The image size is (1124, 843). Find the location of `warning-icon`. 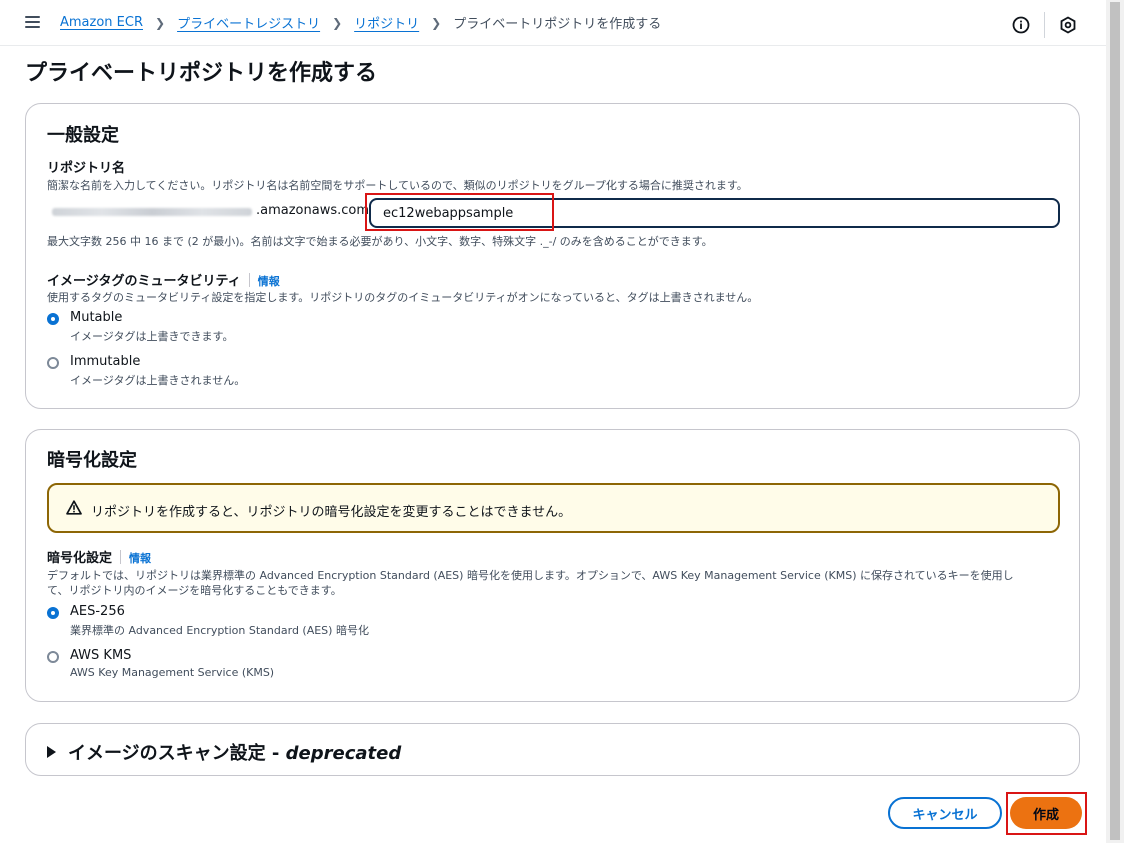

warning-icon is located at coordinates (74, 509).